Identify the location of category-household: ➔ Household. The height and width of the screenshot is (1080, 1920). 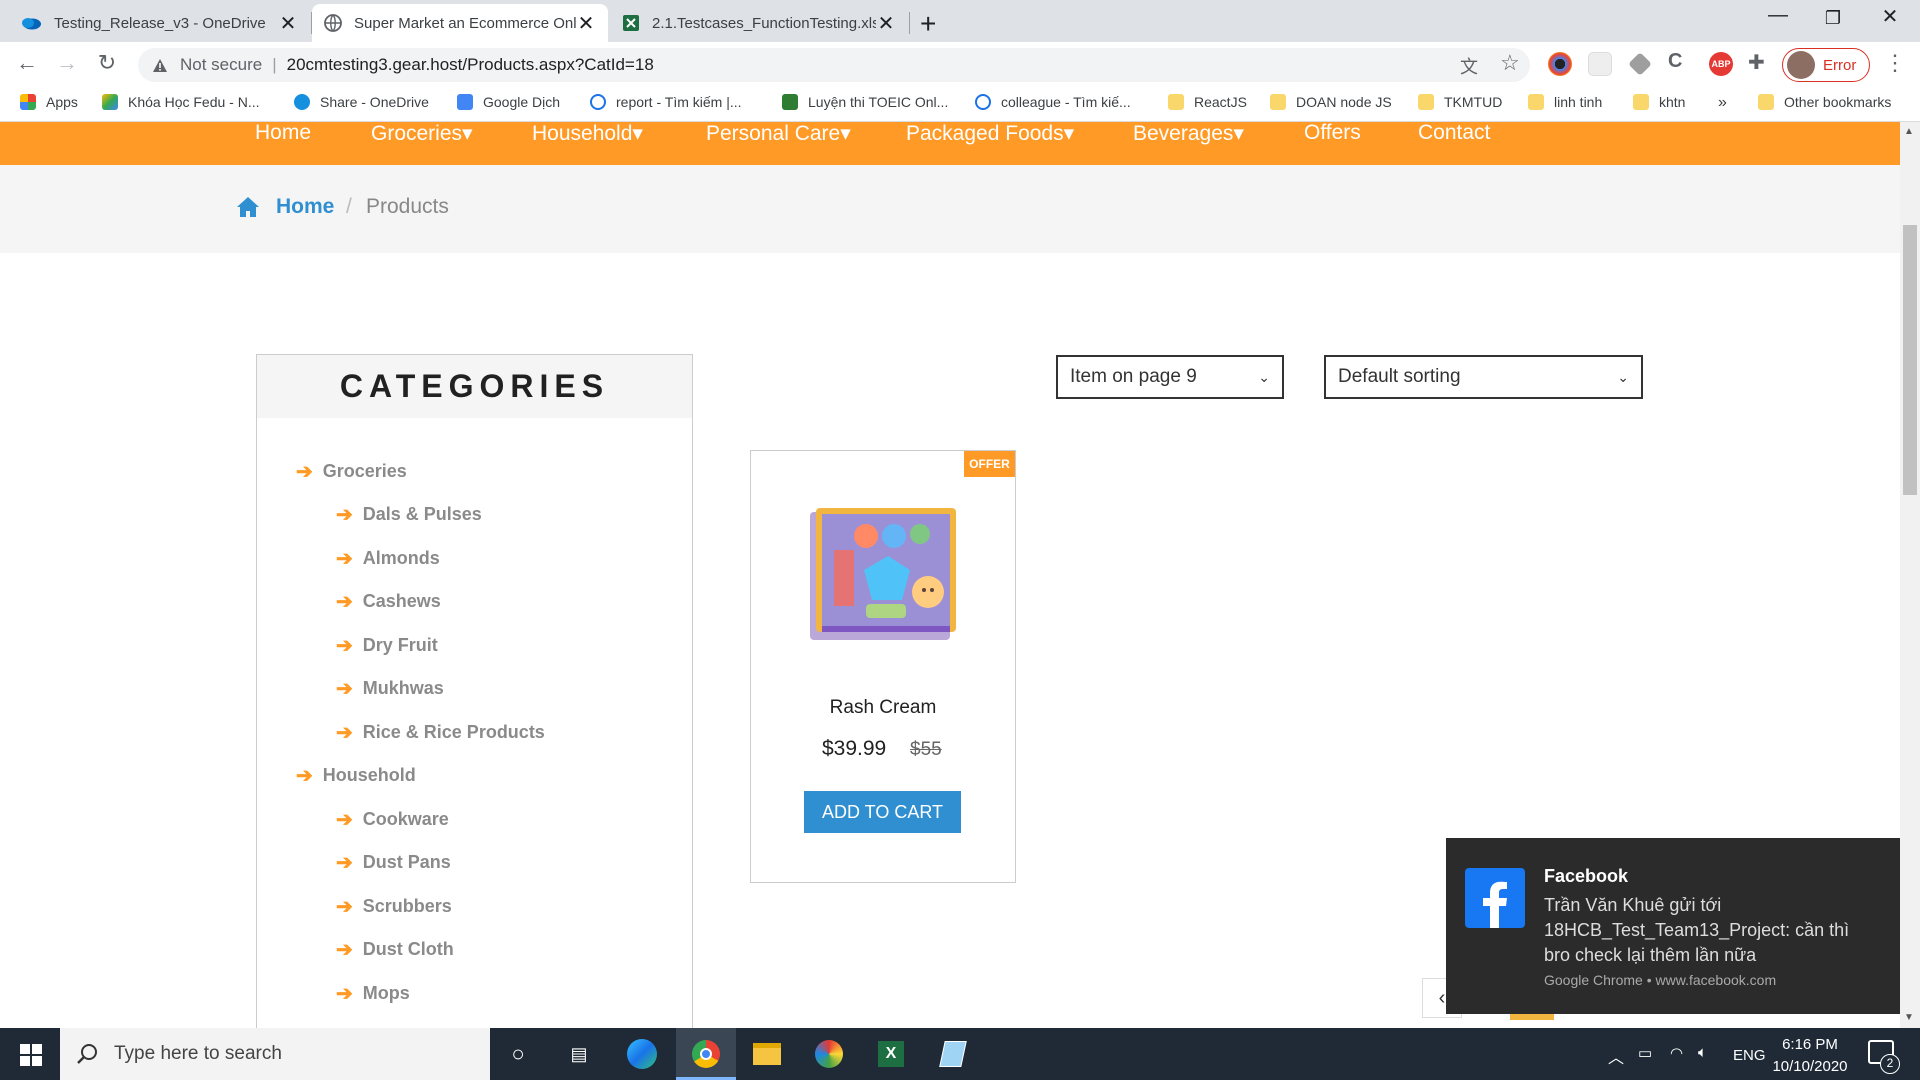
(356, 775).